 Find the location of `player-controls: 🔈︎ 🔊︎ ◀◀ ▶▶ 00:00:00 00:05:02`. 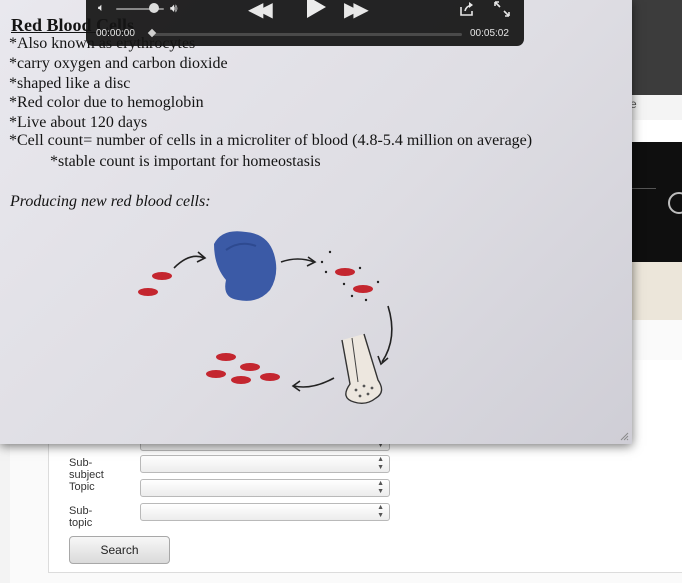

player-controls: 🔈︎ 🔊︎ ◀◀ ▶▶ 00:00:00 00:05:02 is located at coordinates (305, 23).